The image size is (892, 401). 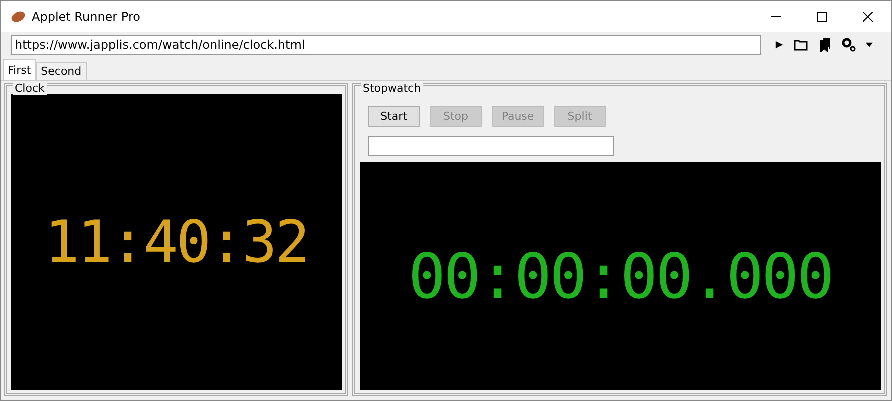 I want to click on gears-icon, so click(x=849, y=45).